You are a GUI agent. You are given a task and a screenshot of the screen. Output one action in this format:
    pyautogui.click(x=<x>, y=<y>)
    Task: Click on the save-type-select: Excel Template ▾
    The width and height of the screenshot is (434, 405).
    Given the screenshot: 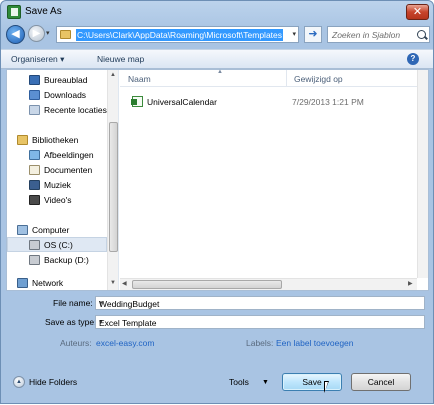 What is the action you would take?
    pyautogui.click(x=260, y=322)
    